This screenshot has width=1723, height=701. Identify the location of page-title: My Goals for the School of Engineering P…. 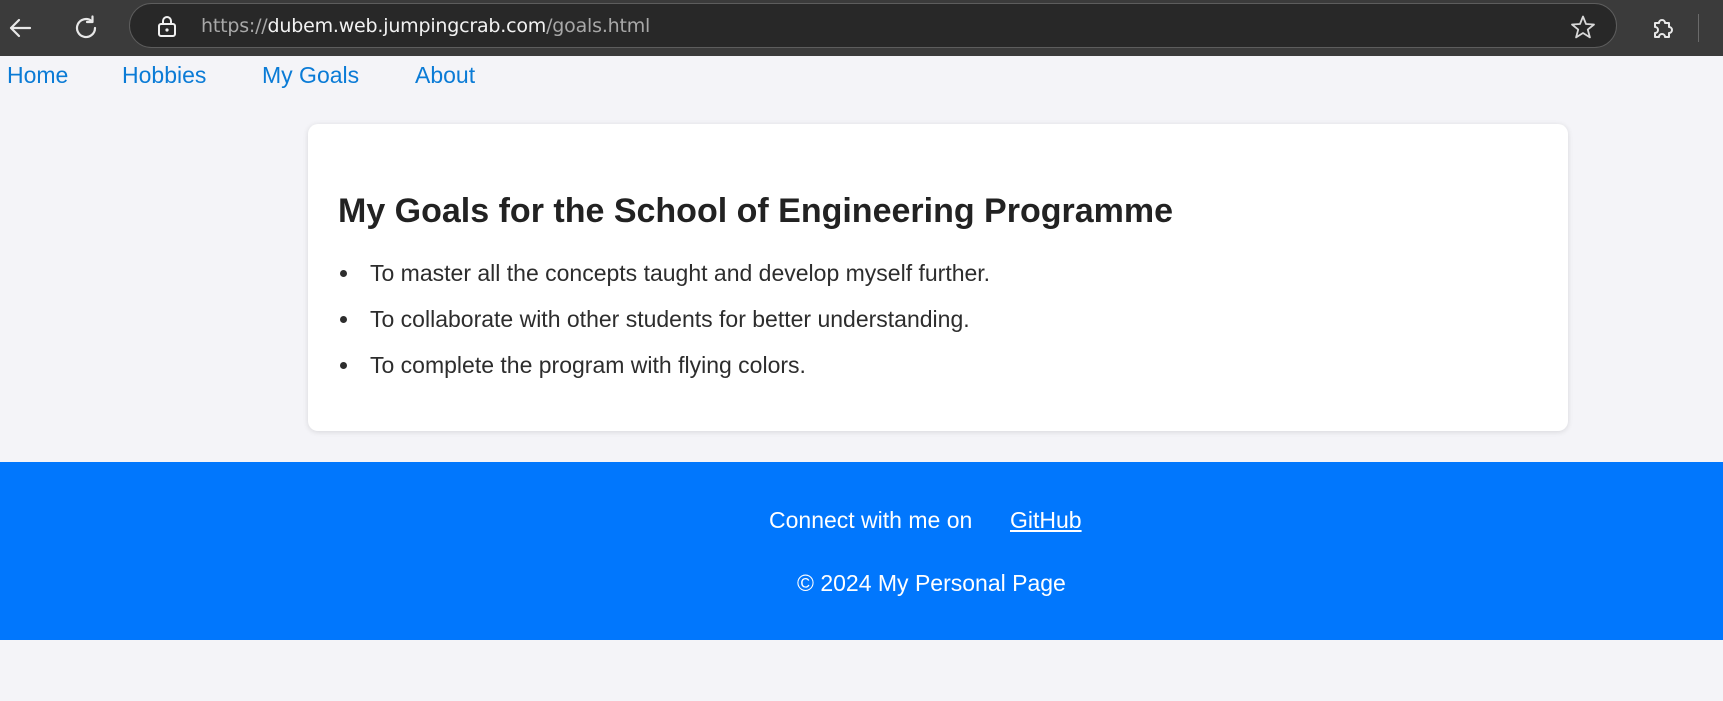
(756, 211).